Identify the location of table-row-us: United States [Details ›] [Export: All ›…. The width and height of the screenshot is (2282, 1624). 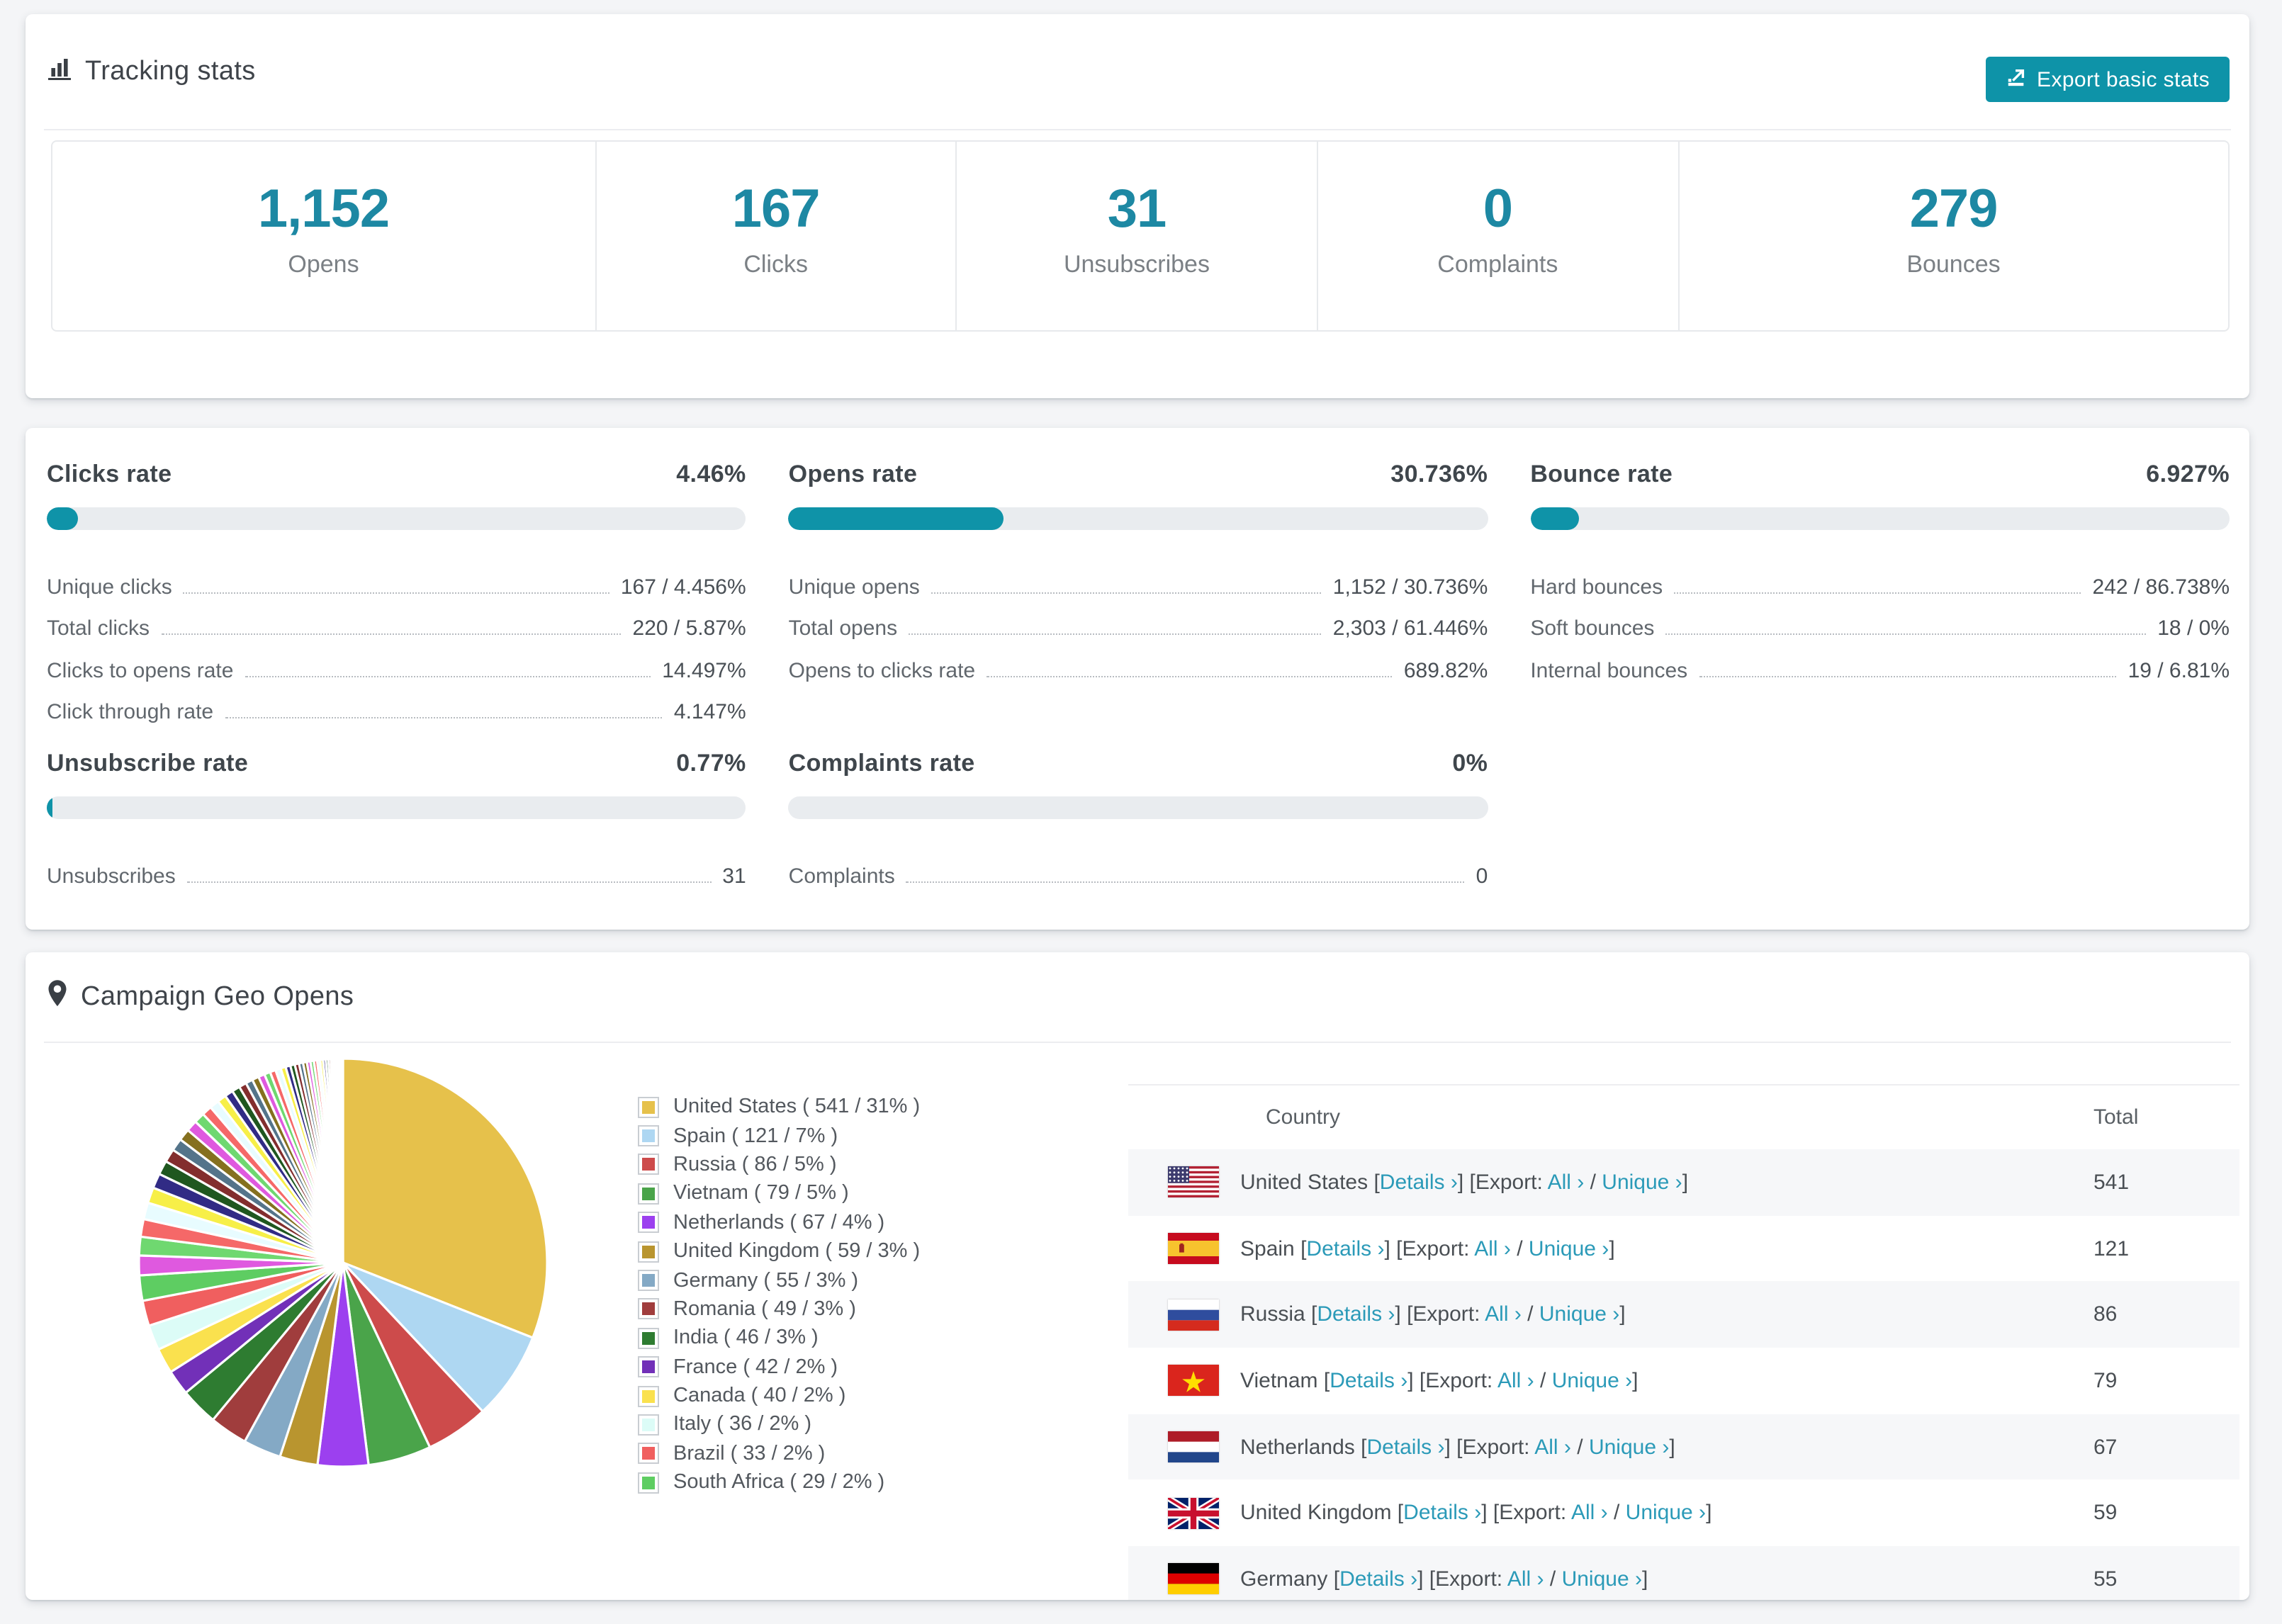
(1683, 1182).